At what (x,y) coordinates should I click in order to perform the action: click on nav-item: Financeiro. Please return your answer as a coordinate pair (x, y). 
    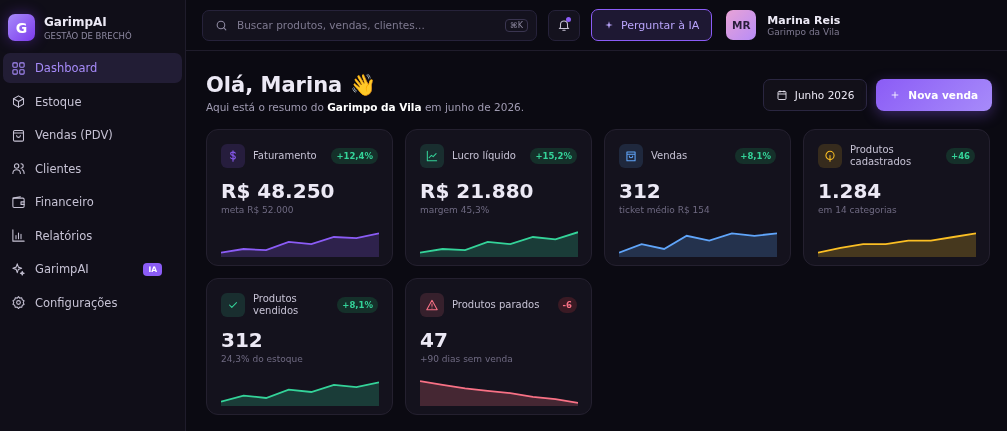
    Looking at the image, I should click on (92, 202).